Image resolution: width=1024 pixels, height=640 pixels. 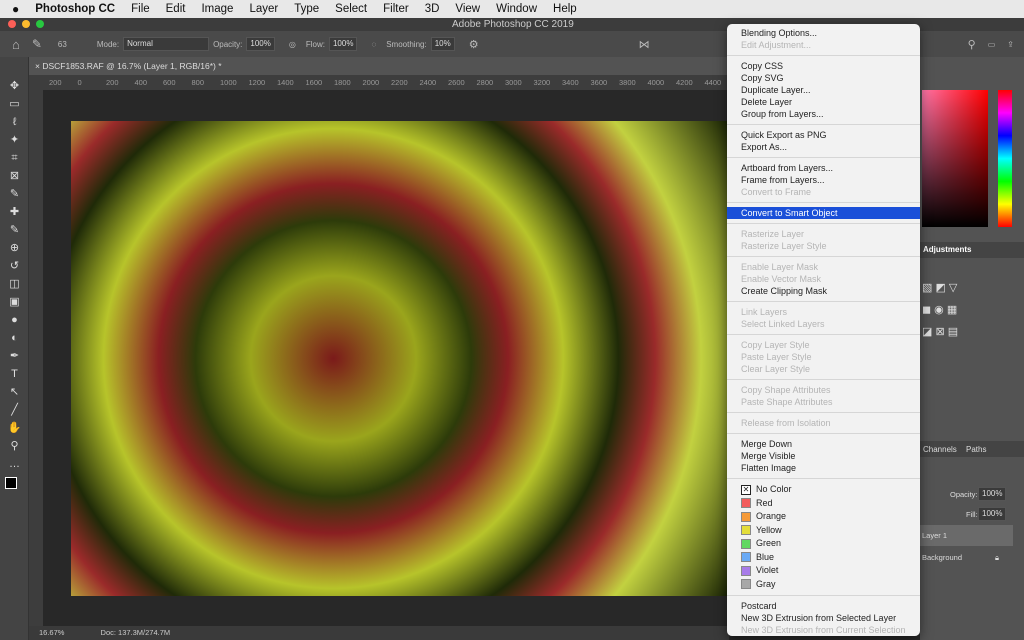 What do you see at coordinates (565, 9) in the screenshot?
I see `menu-help: Help` at bounding box center [565, 9].